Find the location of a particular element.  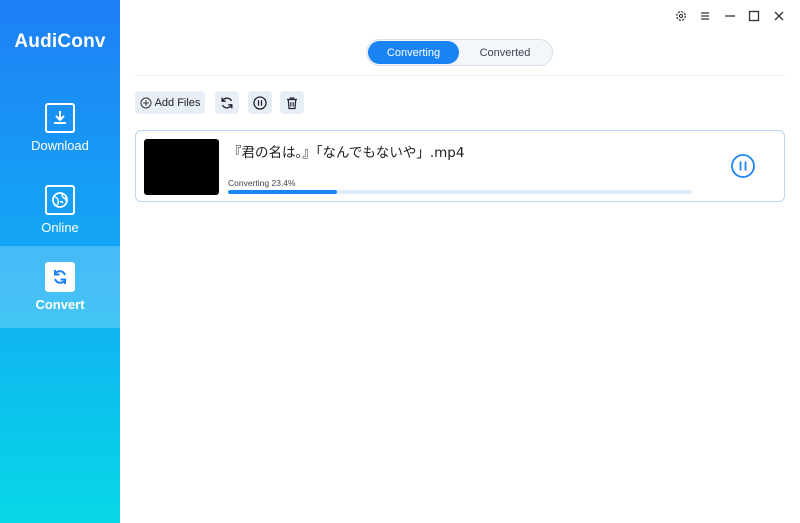

delete-button is located at coordinates (292, 102).